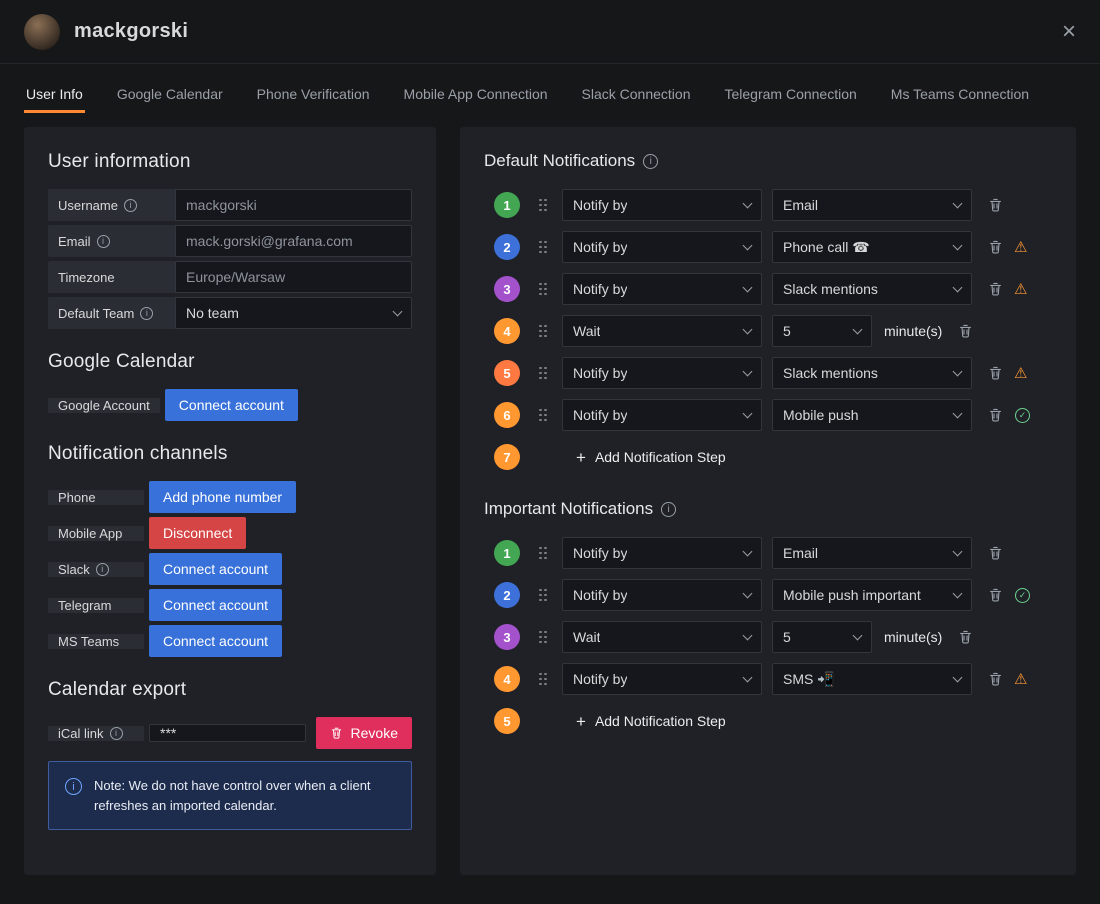 The width and height of the screenshot is (1100, 904). What do you see at coordinates (768, 679) in the screenshot?
I see `notification-step: 4 Notify by SMS 📲` at bounding box center [768, 679].